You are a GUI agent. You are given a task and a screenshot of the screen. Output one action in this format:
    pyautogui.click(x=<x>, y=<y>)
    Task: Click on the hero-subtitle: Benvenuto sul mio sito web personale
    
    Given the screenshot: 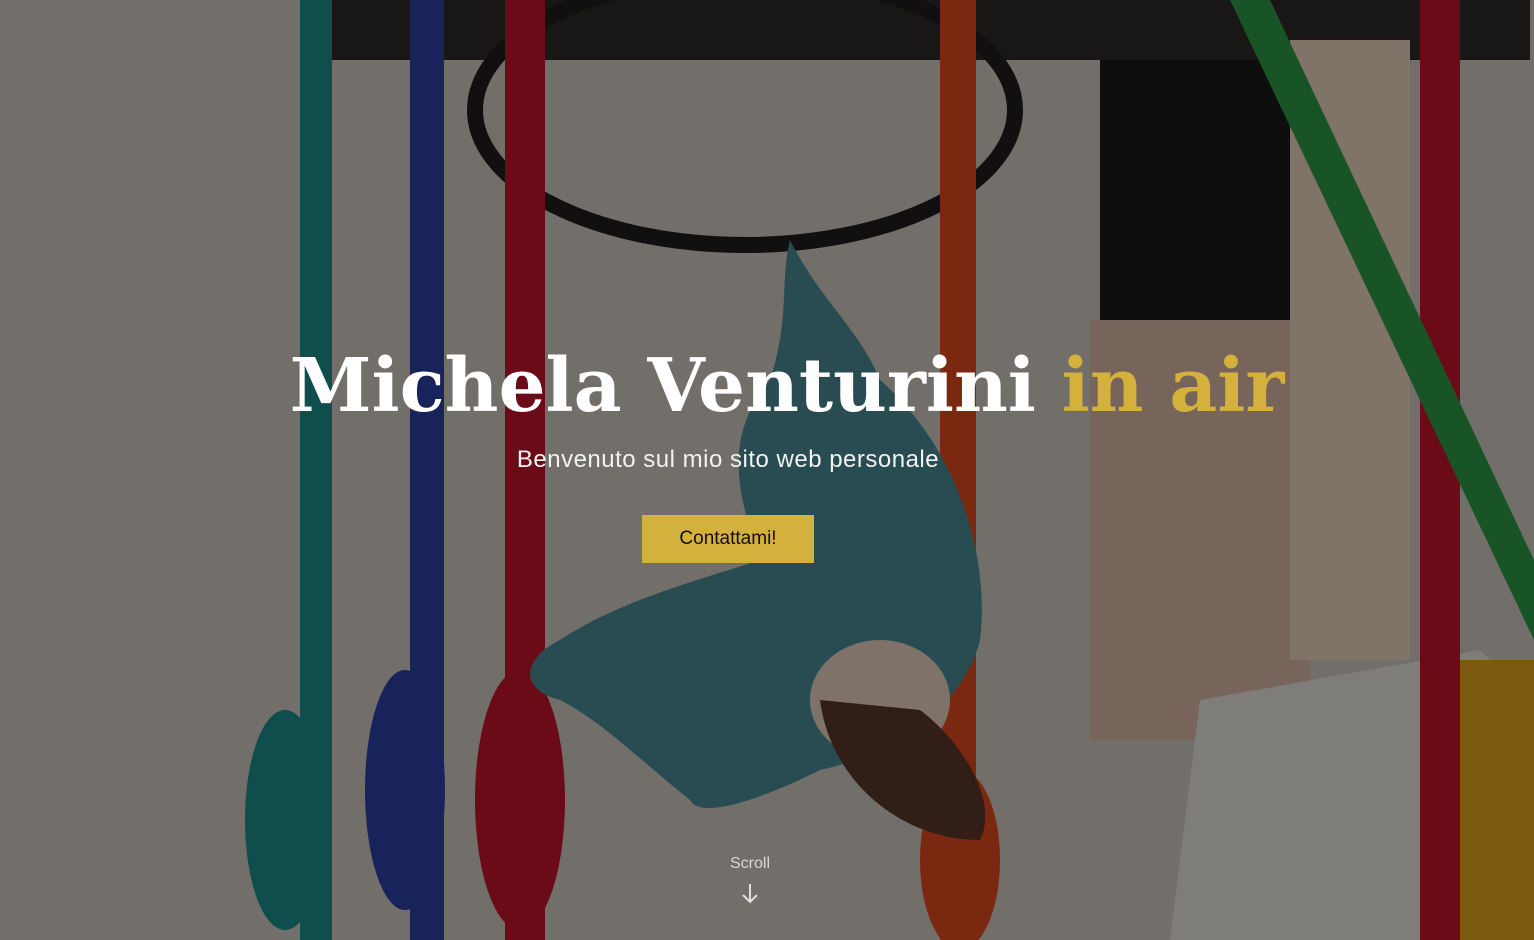 What is the action you would take?
    pyautogui.click(x=728, y=459)
    